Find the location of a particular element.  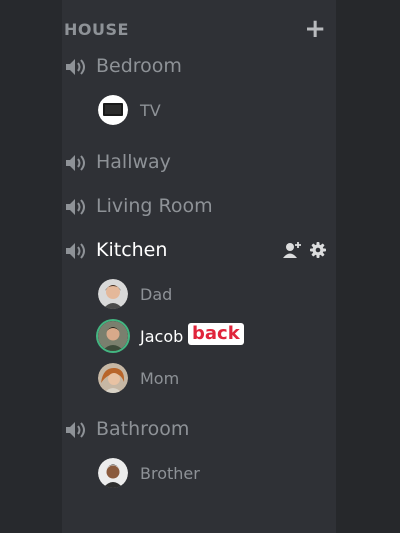

channel-label: Hallway is located at coordinates (133, 162).